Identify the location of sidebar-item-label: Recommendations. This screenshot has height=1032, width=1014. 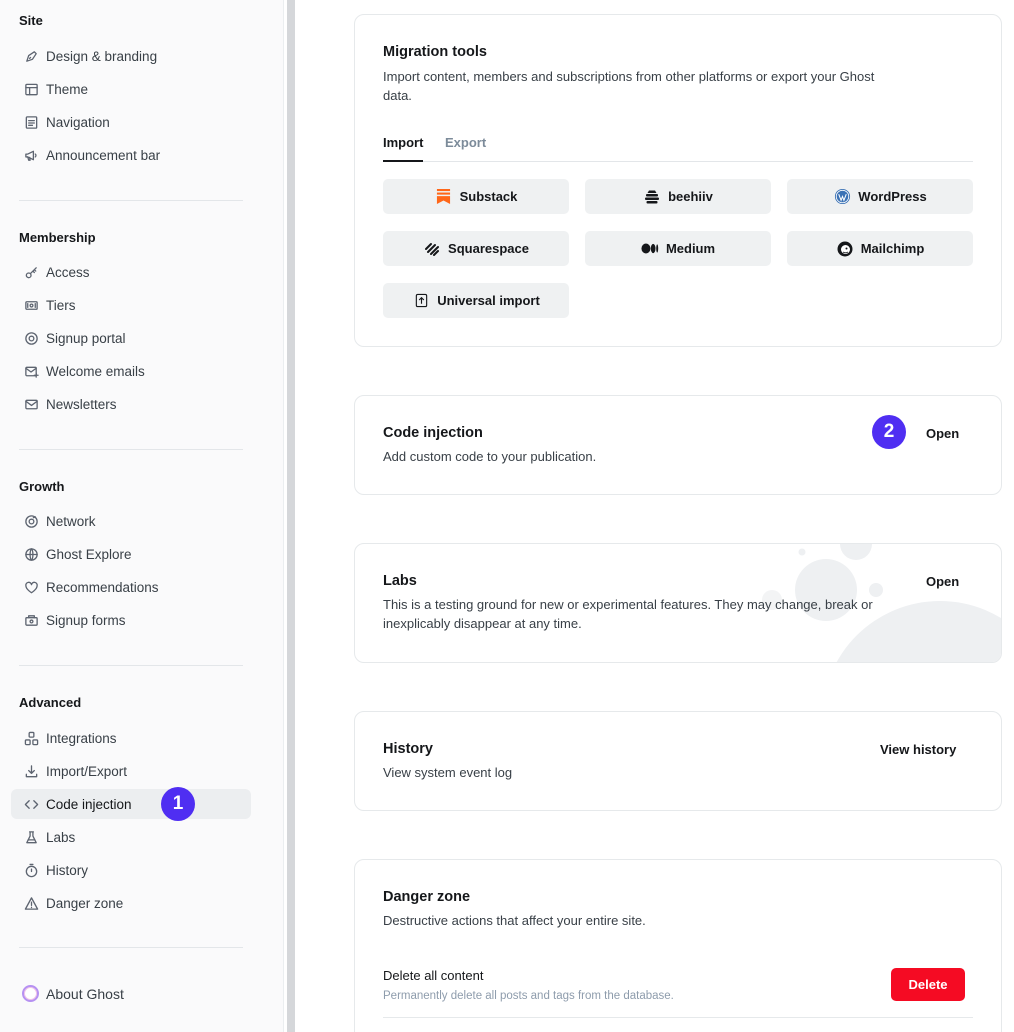
(102, 587).